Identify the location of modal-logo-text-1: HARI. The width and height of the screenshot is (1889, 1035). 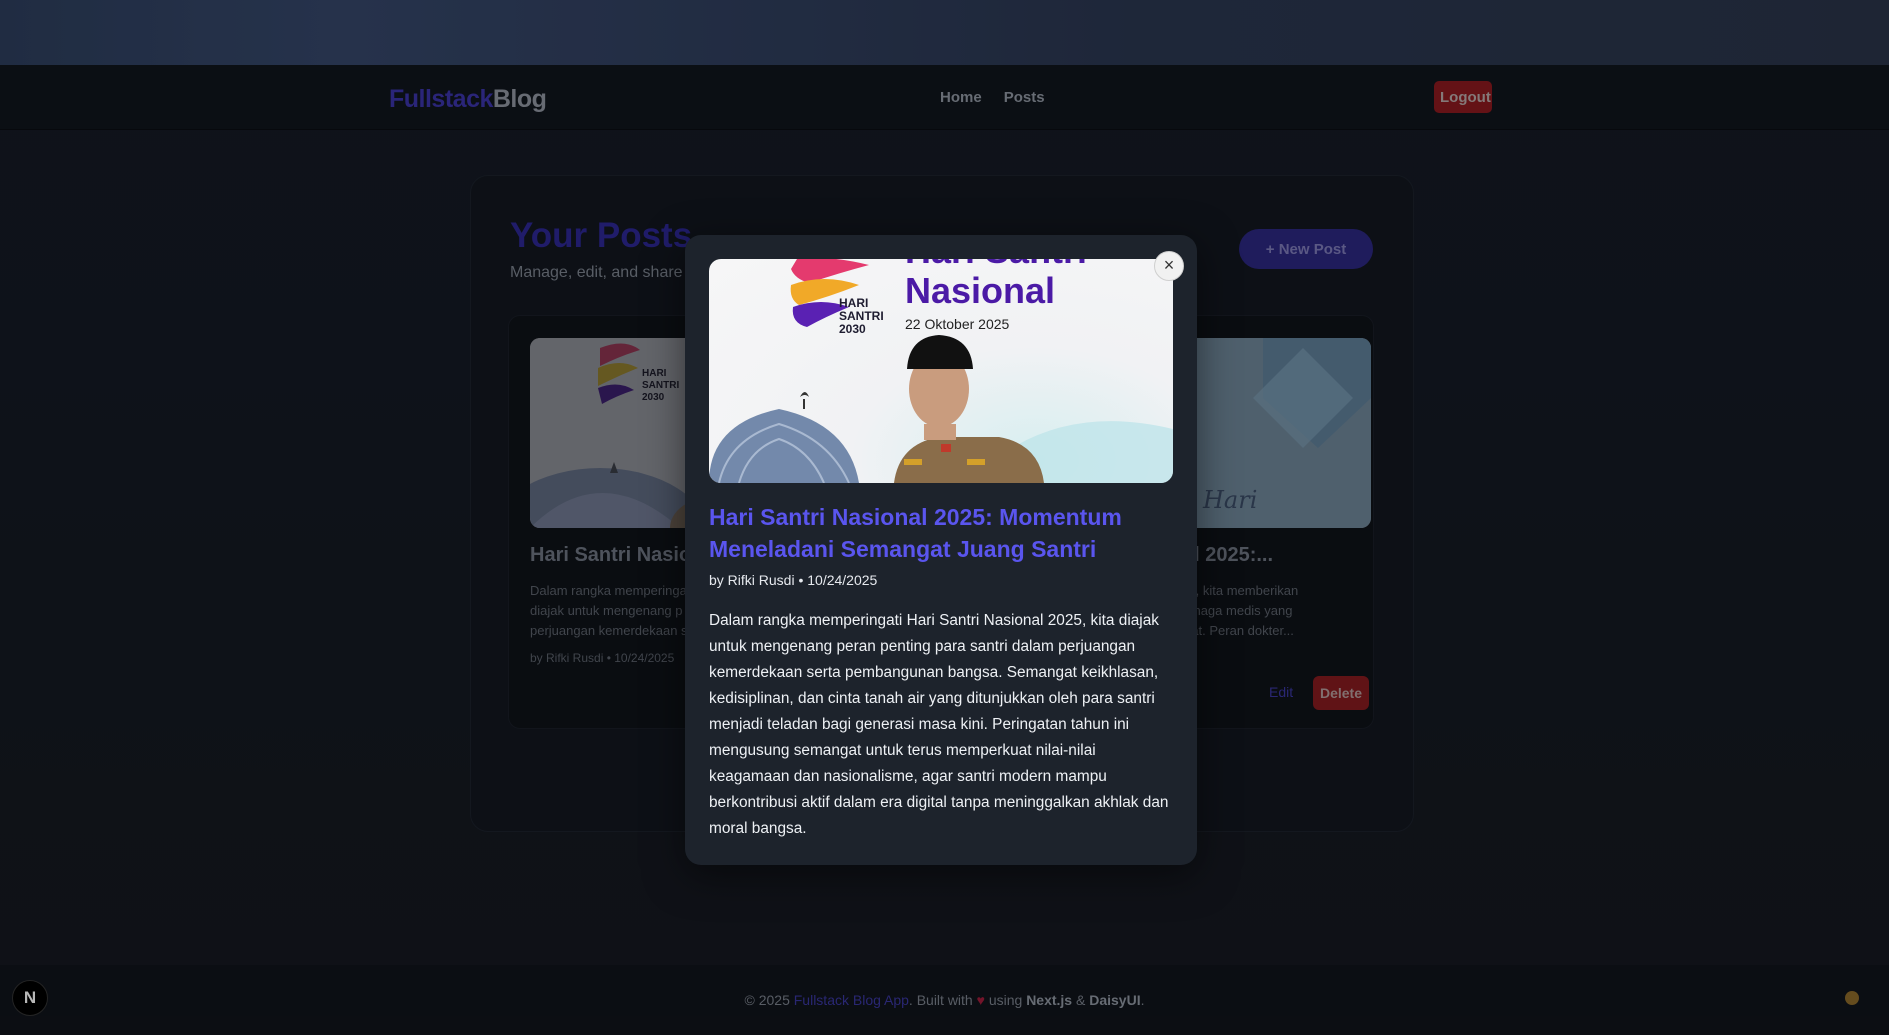
(853, 303).